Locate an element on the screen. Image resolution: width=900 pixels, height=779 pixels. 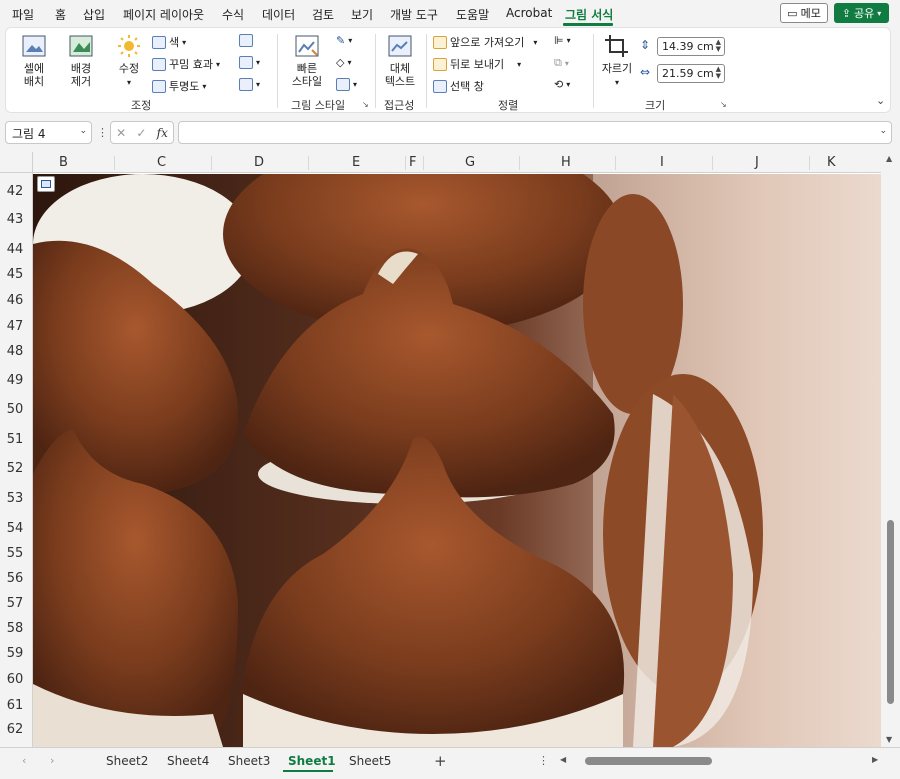
transparency-button: 투명도 ▾ is located at coordinates (179, 86).